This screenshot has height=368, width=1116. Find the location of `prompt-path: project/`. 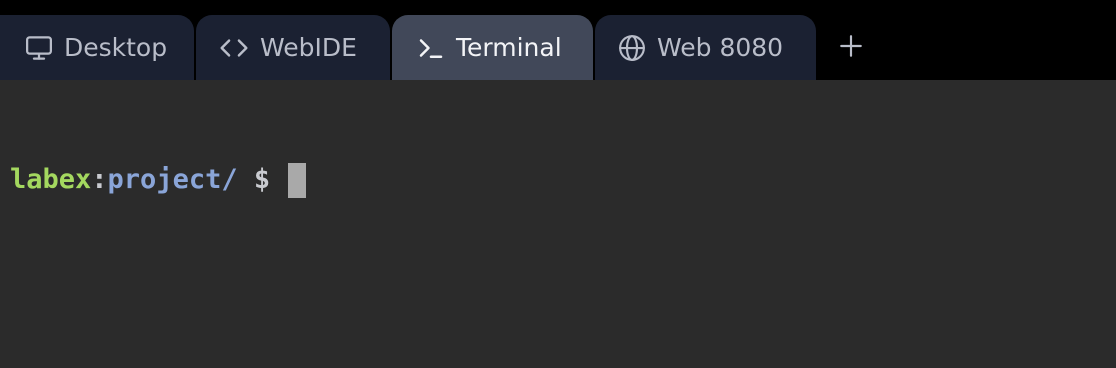

prompt-path: project/ is located at coordinates (172, 179).